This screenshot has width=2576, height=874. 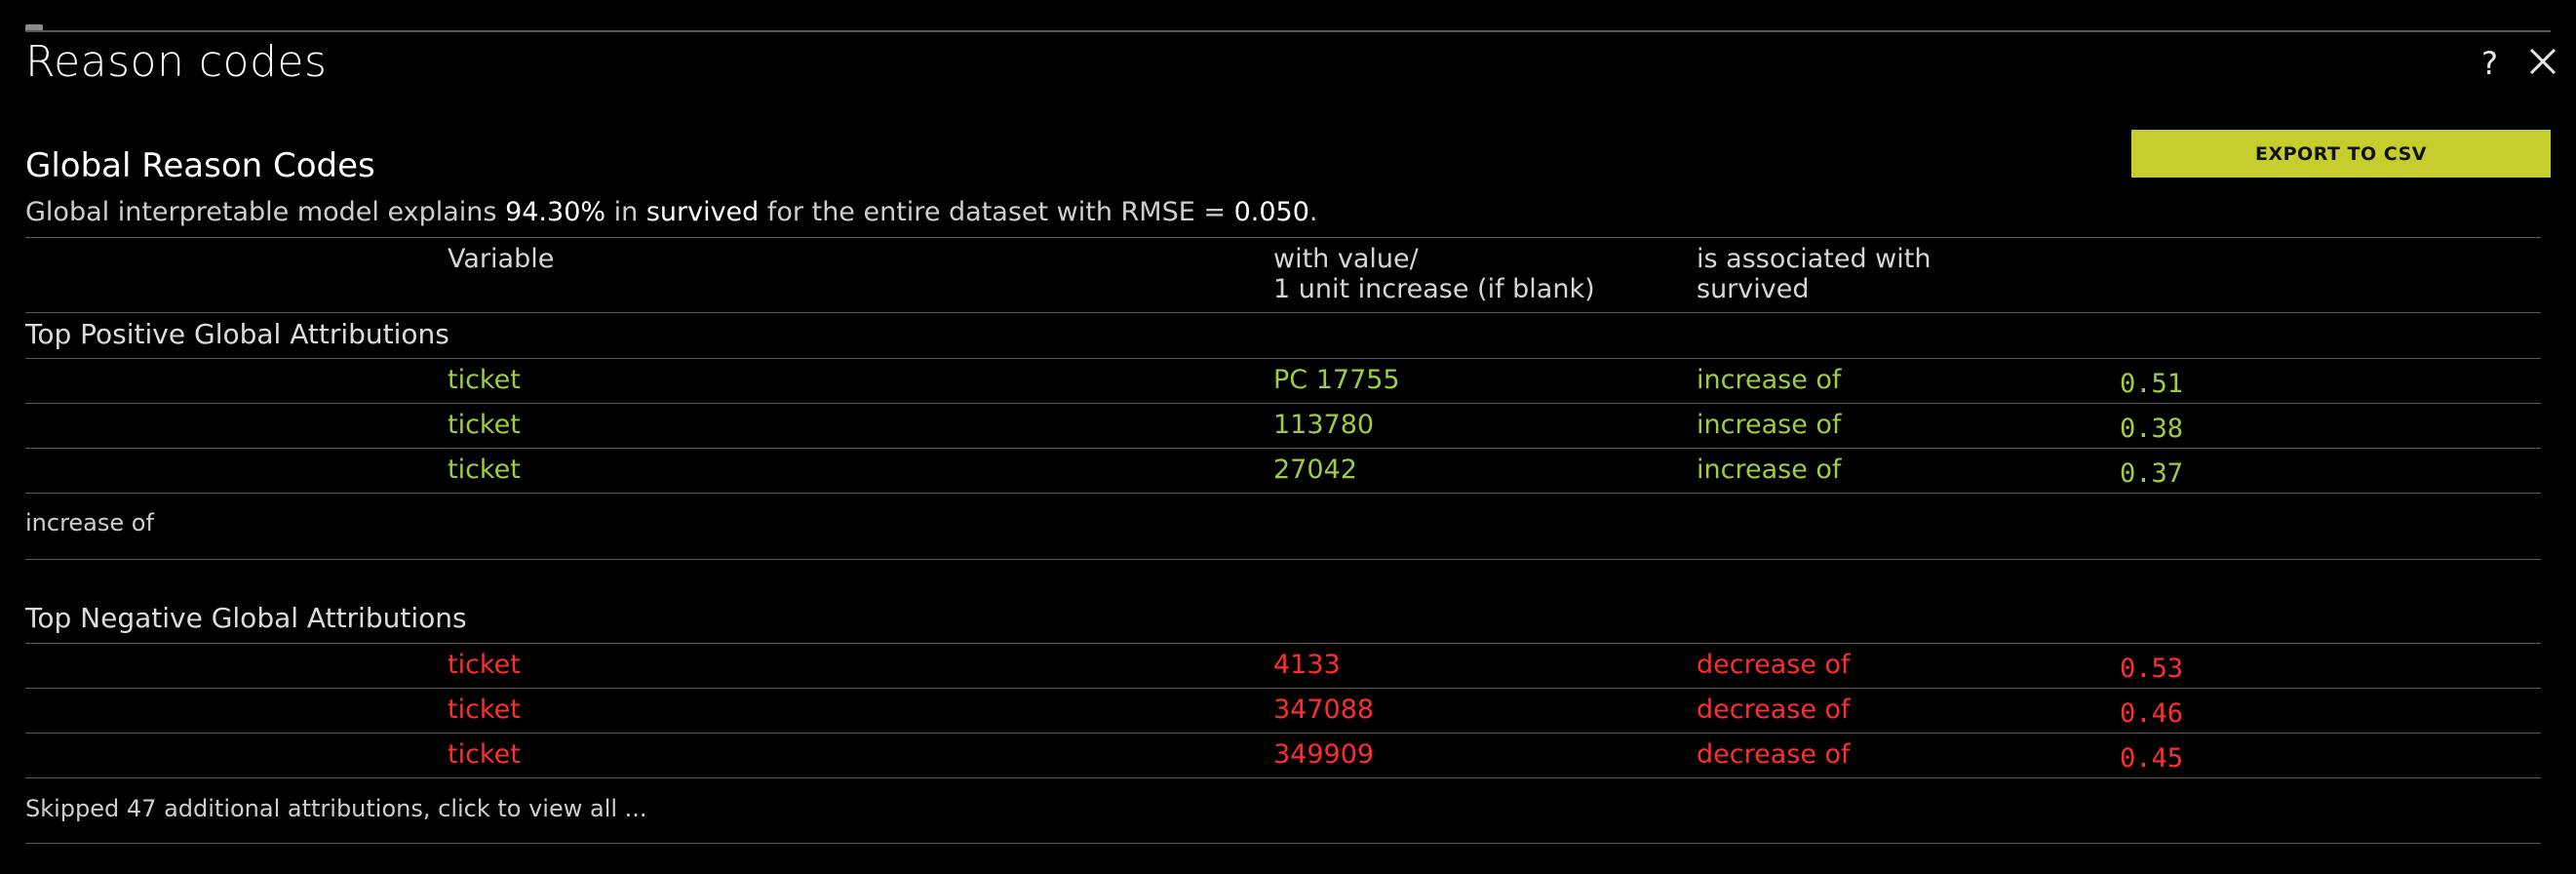 I want to click on column-header-value: with value/ 1 unit increase (if blank), so click(x=1434, y=274).